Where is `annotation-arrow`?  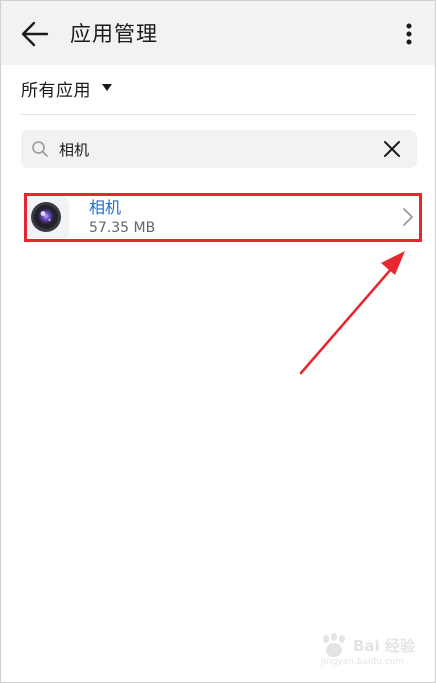 annotation-arrow is located at coordinates (352, 313).